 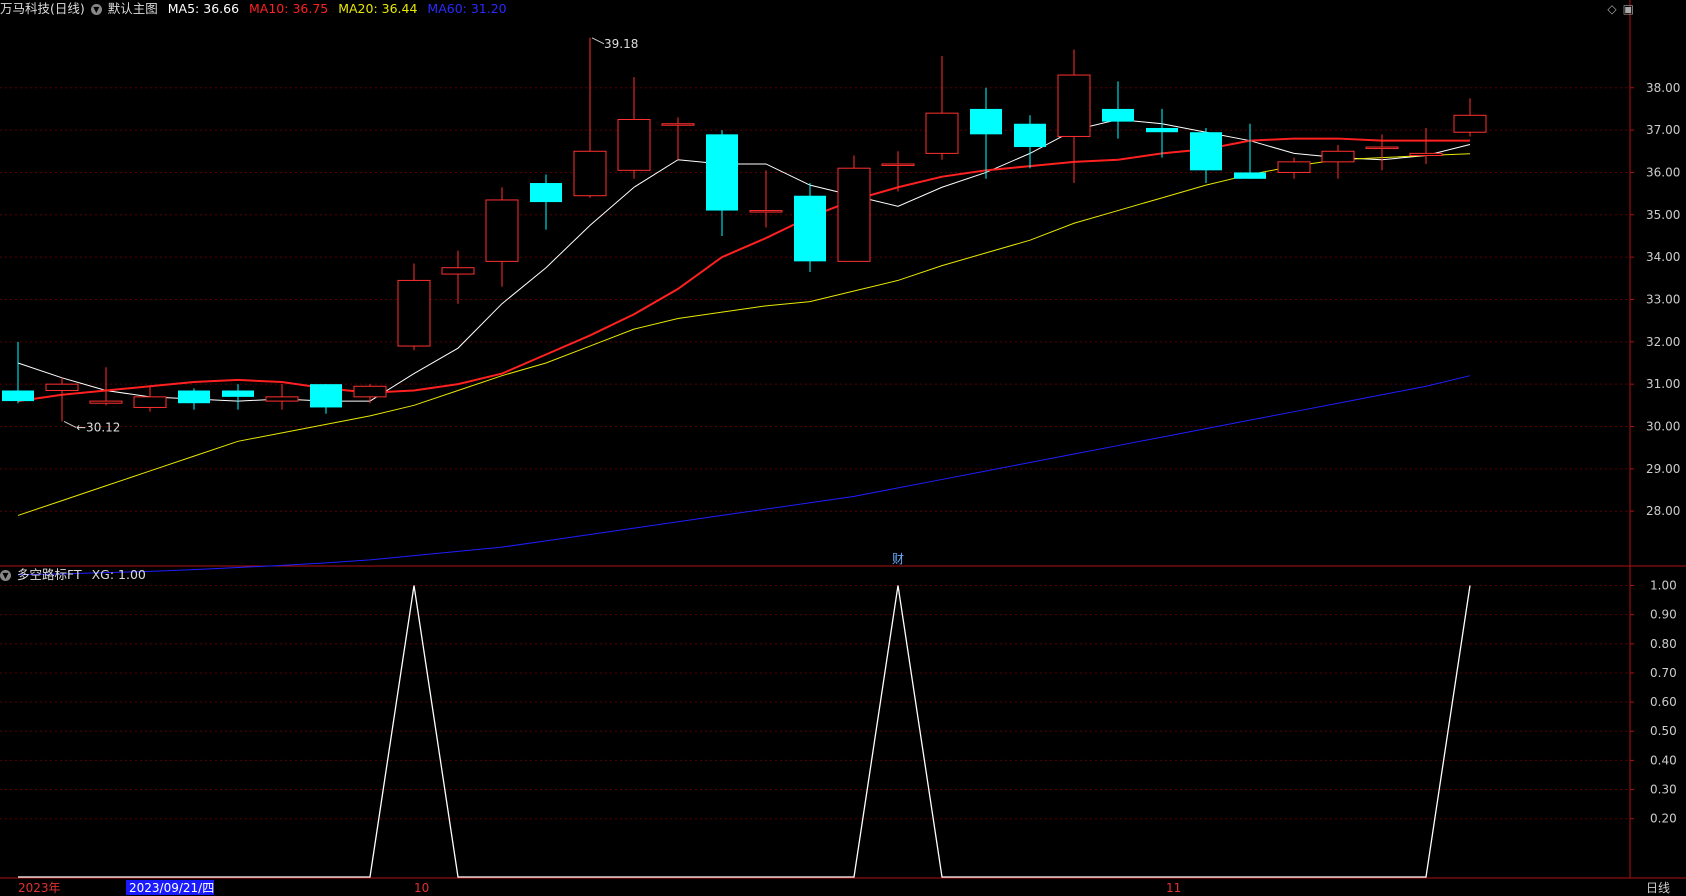 I want to click on ma10-value: MA10: 36.75, so click(x=289, y=8).